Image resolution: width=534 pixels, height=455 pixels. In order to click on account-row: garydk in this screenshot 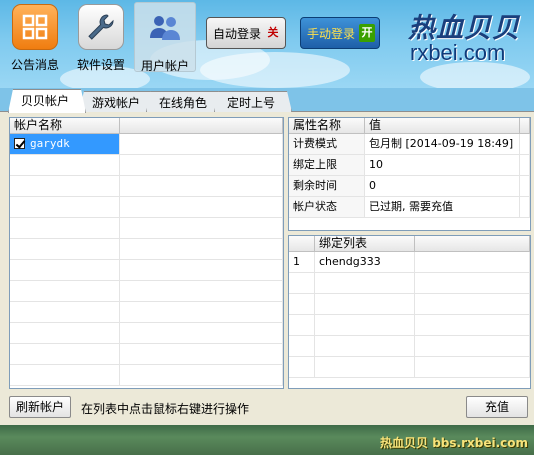, I will do `click(146, 144)`.